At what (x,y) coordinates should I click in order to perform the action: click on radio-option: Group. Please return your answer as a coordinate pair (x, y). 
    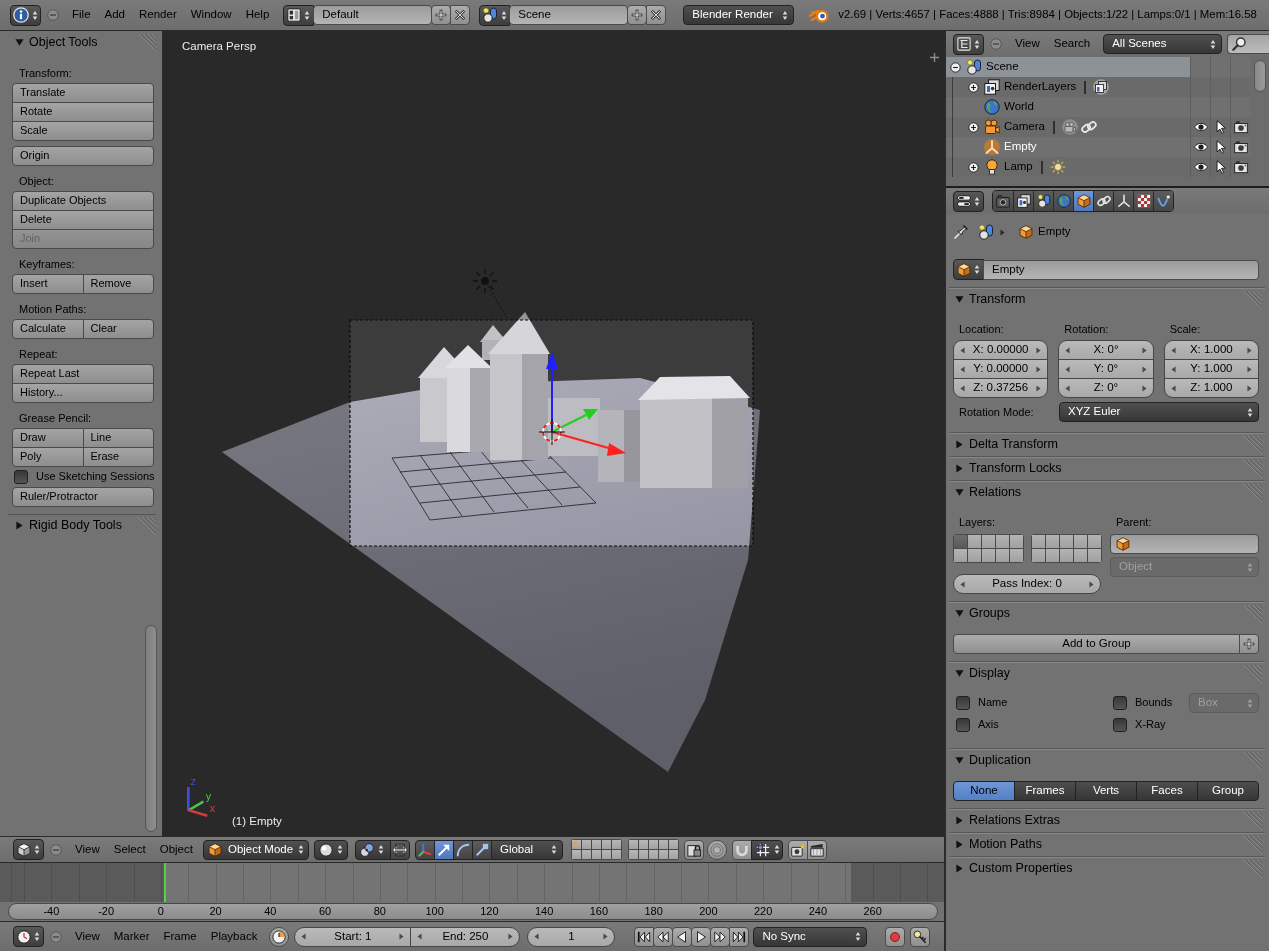
    Looking at the image, I should click on (1228, 791).